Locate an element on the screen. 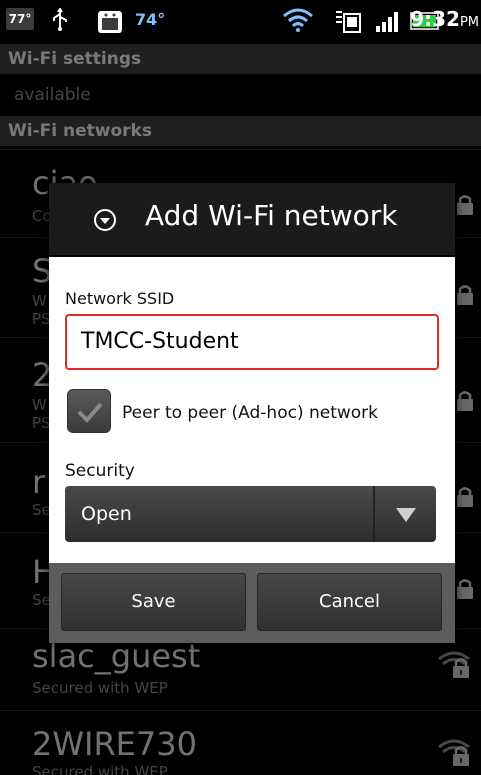  data-sync-icon is located at coordinates (348, 22).